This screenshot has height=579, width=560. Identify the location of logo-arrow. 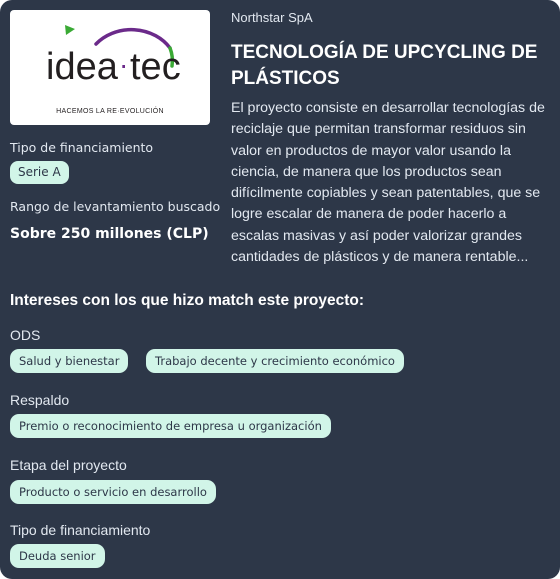
(70, 30).